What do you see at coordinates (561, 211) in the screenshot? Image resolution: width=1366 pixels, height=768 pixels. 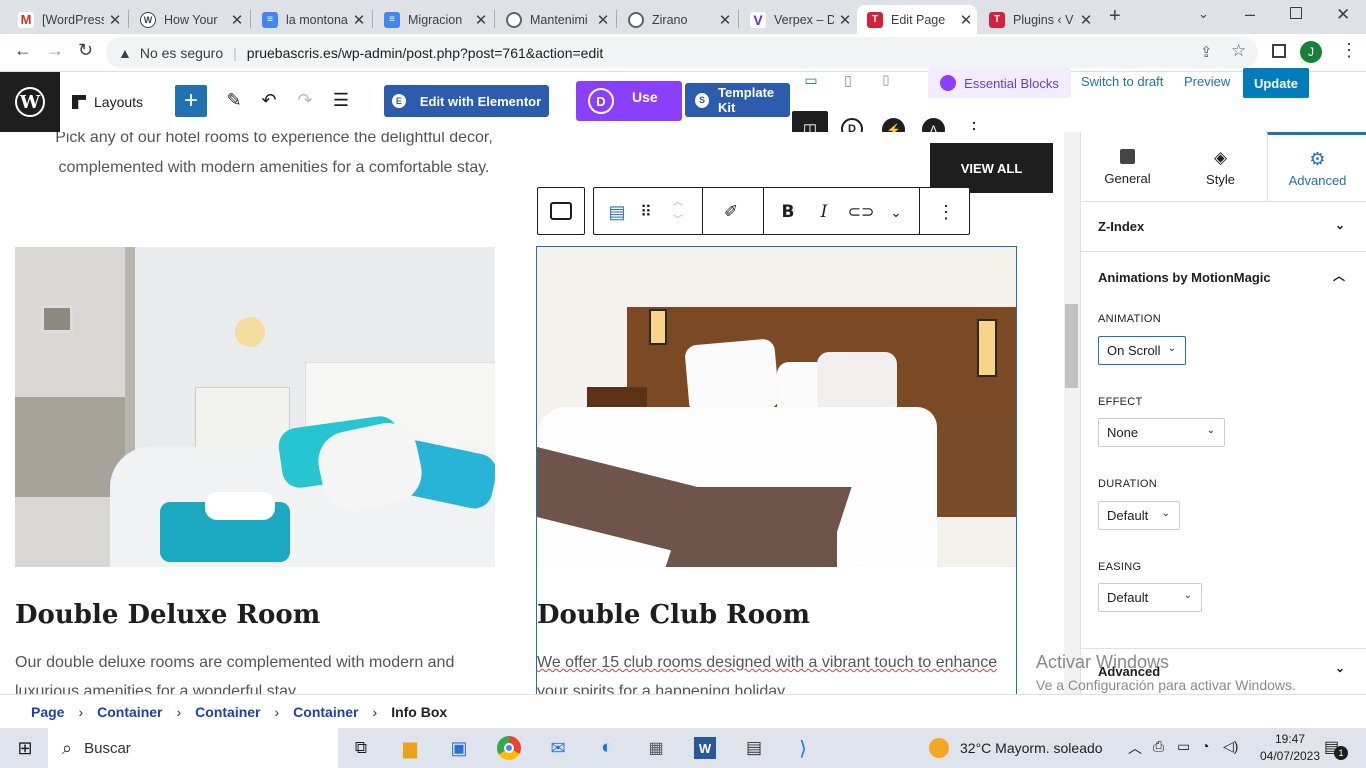 I see `parent-block-selector` at bounding box center [561, 211].